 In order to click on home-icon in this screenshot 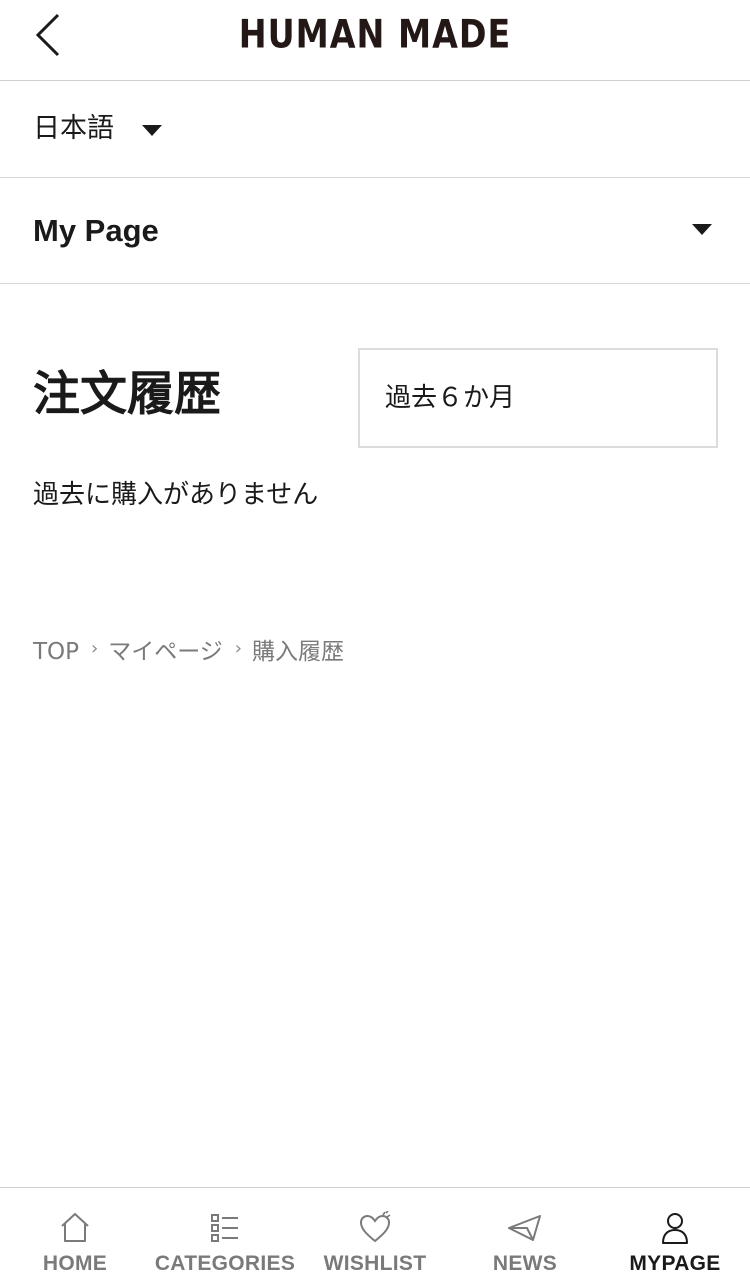, I will do `click(75, 1228)`.